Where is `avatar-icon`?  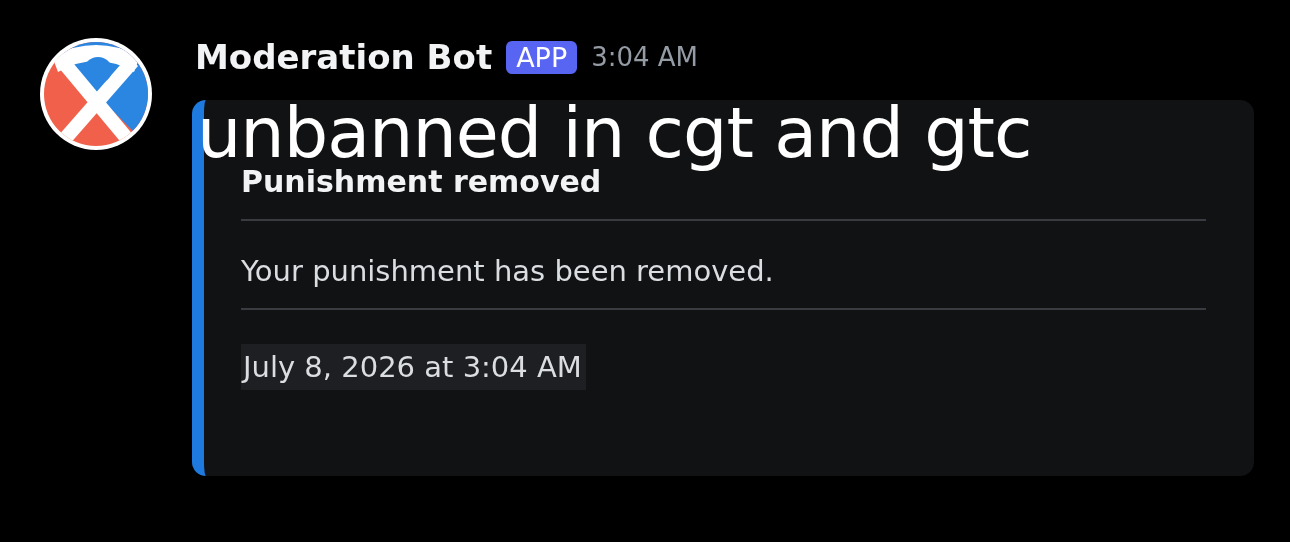
avatar-icon is located at coordinates (96, 94).